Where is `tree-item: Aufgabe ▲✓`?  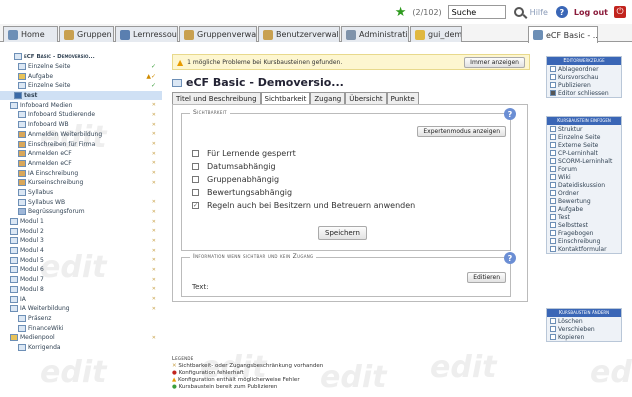 tree-item: Aufgabe ▲✓ is located at coordinates (81, 76).